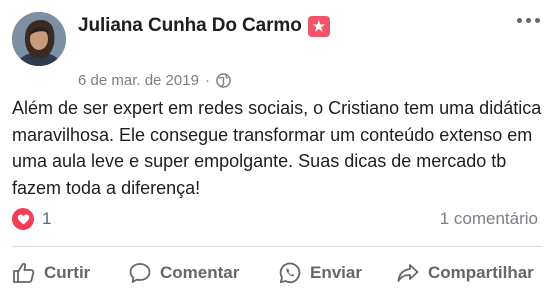 The height and width of the screenshot is (300, 554). Describe the element at coordinates (489, 219) in the screenshot. I see `comments-count: 1 comentário` at that location.